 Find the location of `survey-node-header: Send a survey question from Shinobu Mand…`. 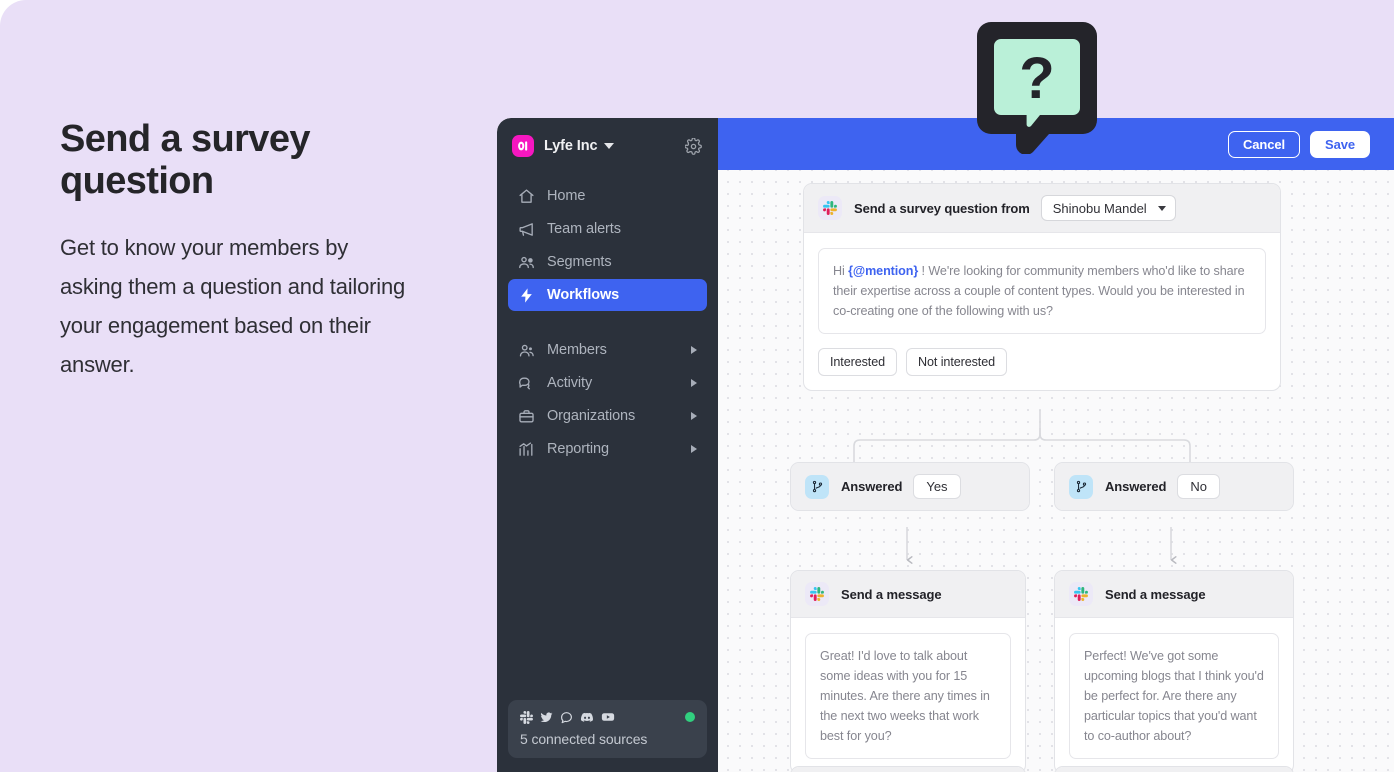

survey-node-header: Send a survey question from Shinobu Mand… is located at coordinates (1042, 208).